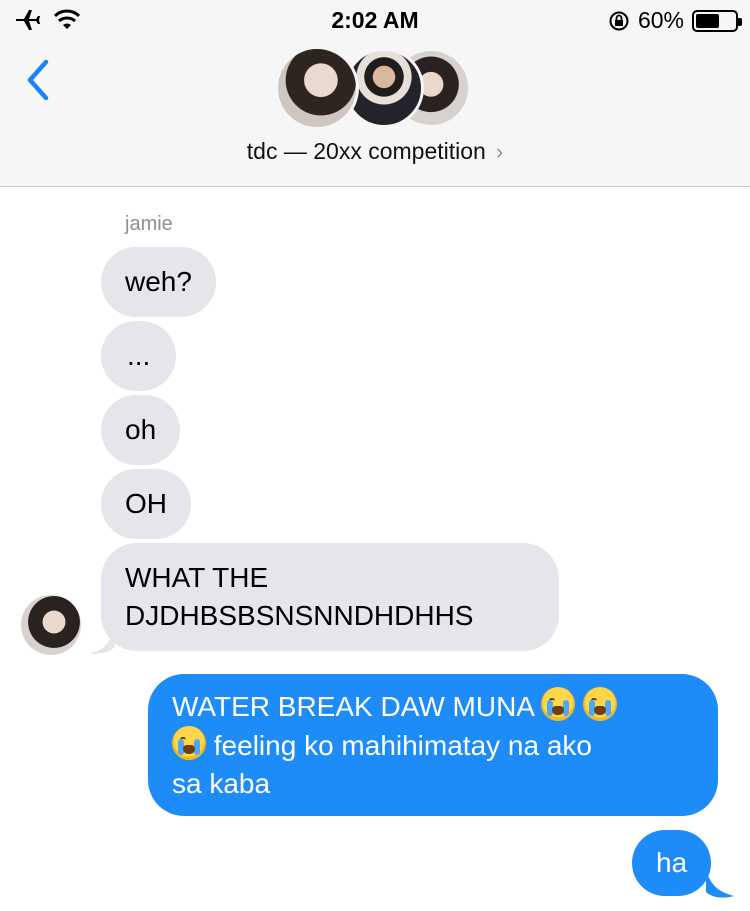  What do you see at coordinates (720, 884) in the screenshot?
I see `outgoing-bubble-tail` at bounding box center [720, 884].